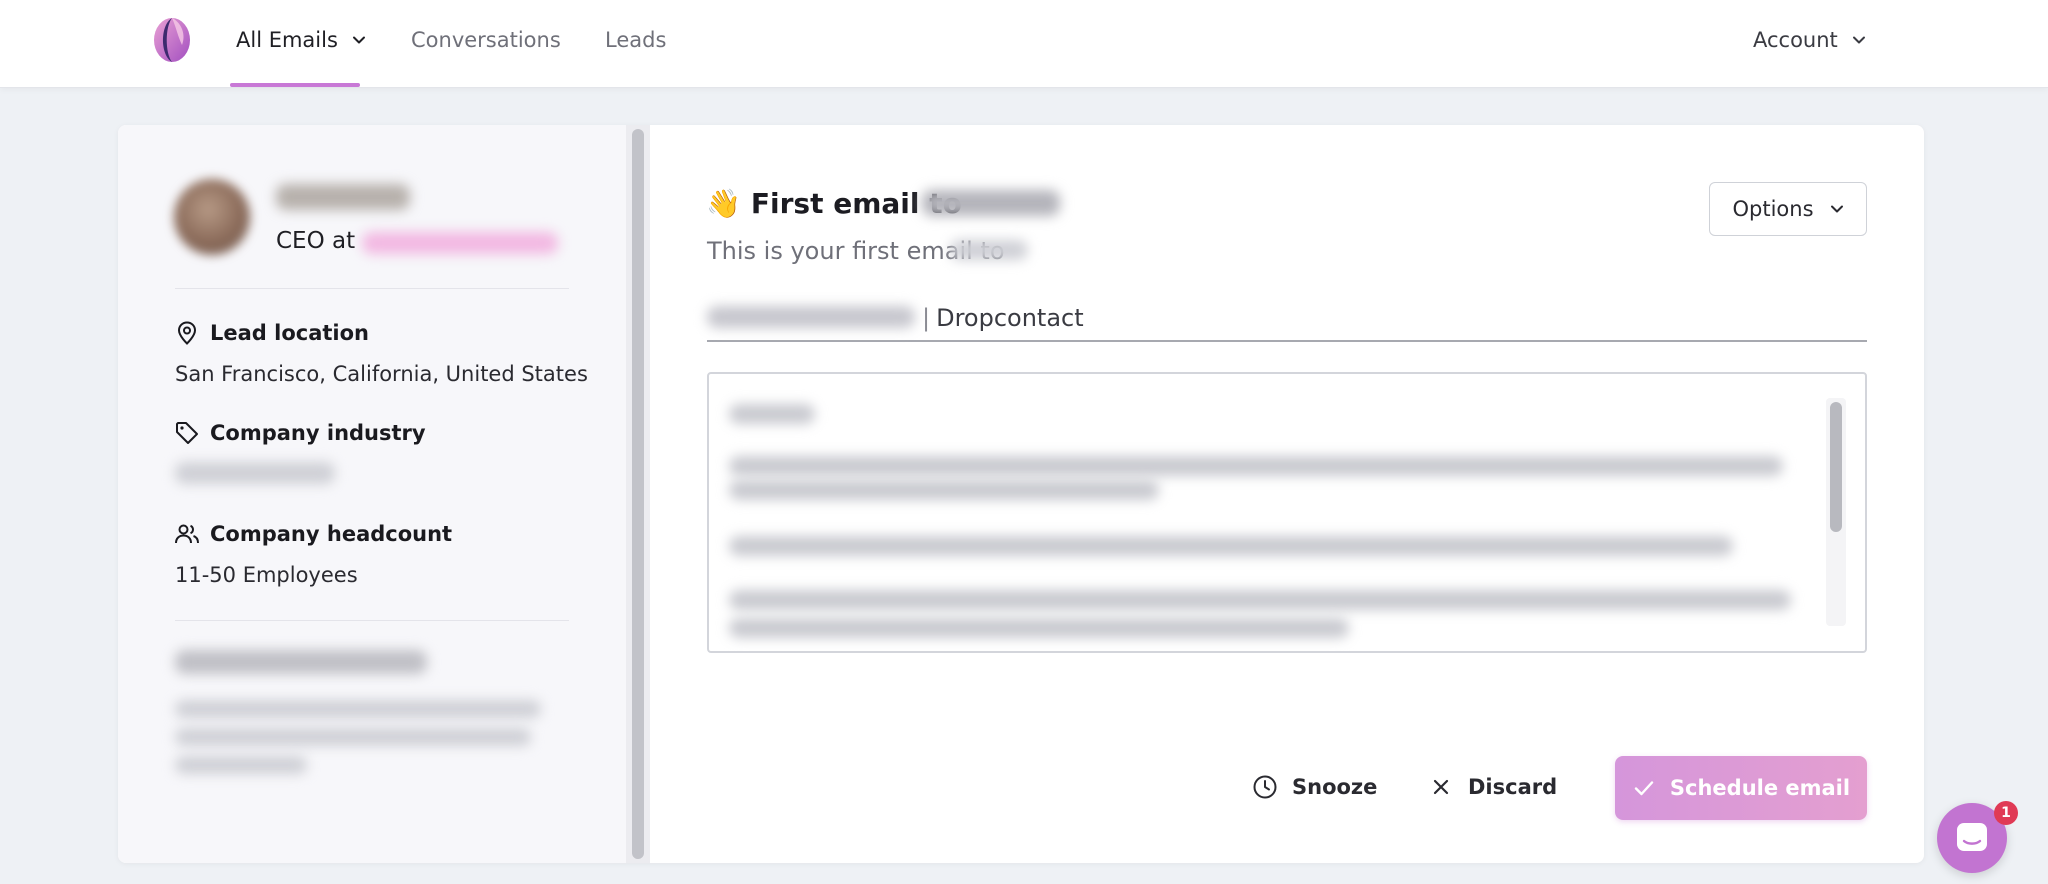 The width and height of the screenshot is (2048, 884). I want to click on company-headcount-label: Company headcount, so click(331, 534).